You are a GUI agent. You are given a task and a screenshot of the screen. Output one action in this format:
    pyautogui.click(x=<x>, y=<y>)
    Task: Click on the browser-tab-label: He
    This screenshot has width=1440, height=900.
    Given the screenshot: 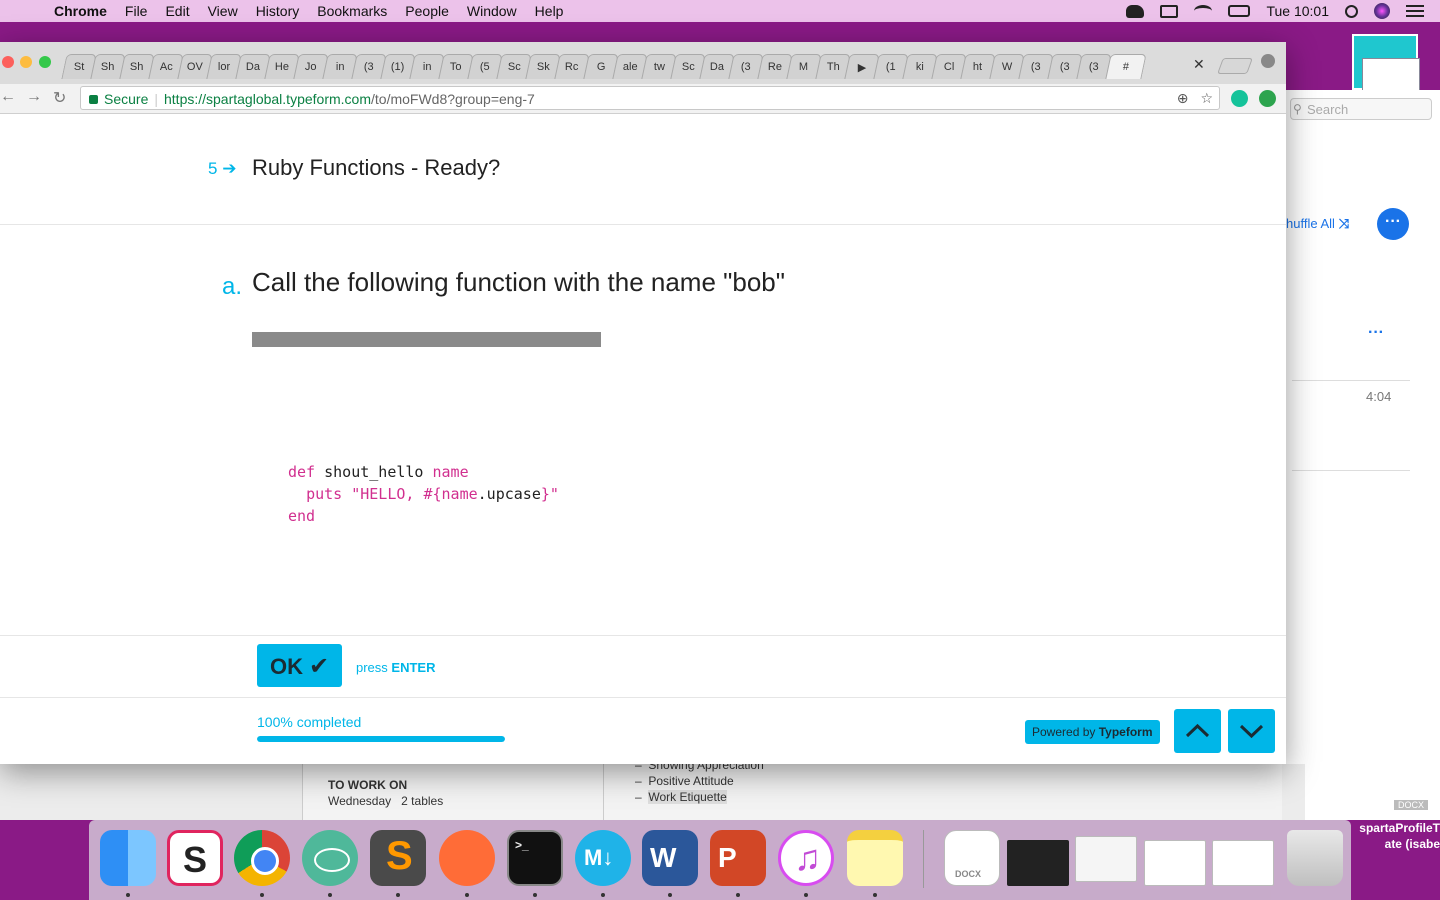 What is the action you would take?
    pyautogui.click(x=281, y=67)
    